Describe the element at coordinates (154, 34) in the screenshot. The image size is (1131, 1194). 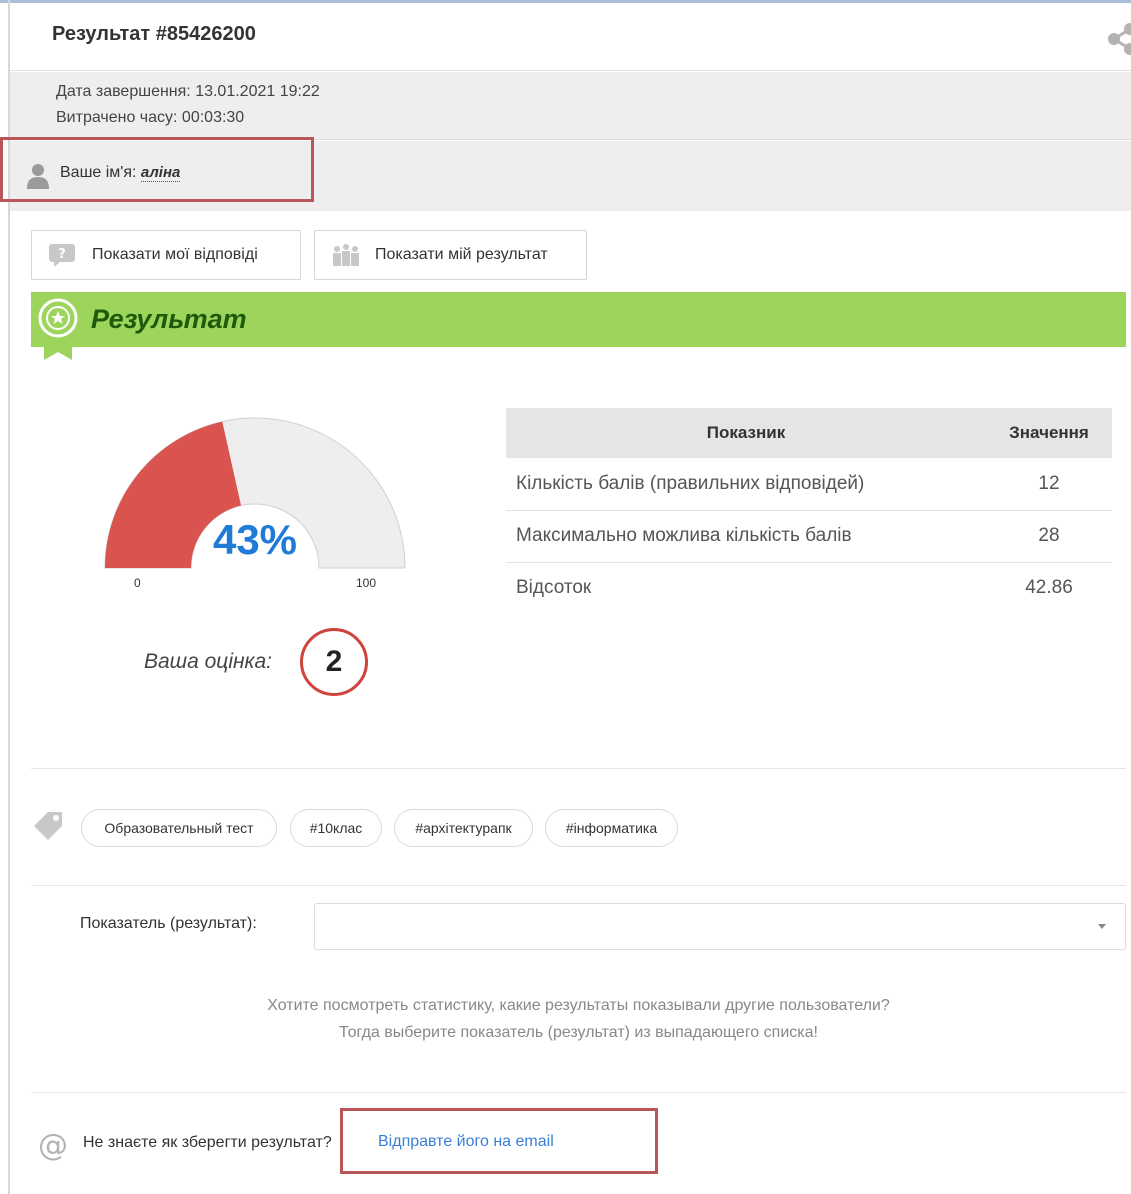
I see `page-title: Результат #85426200` at that location.